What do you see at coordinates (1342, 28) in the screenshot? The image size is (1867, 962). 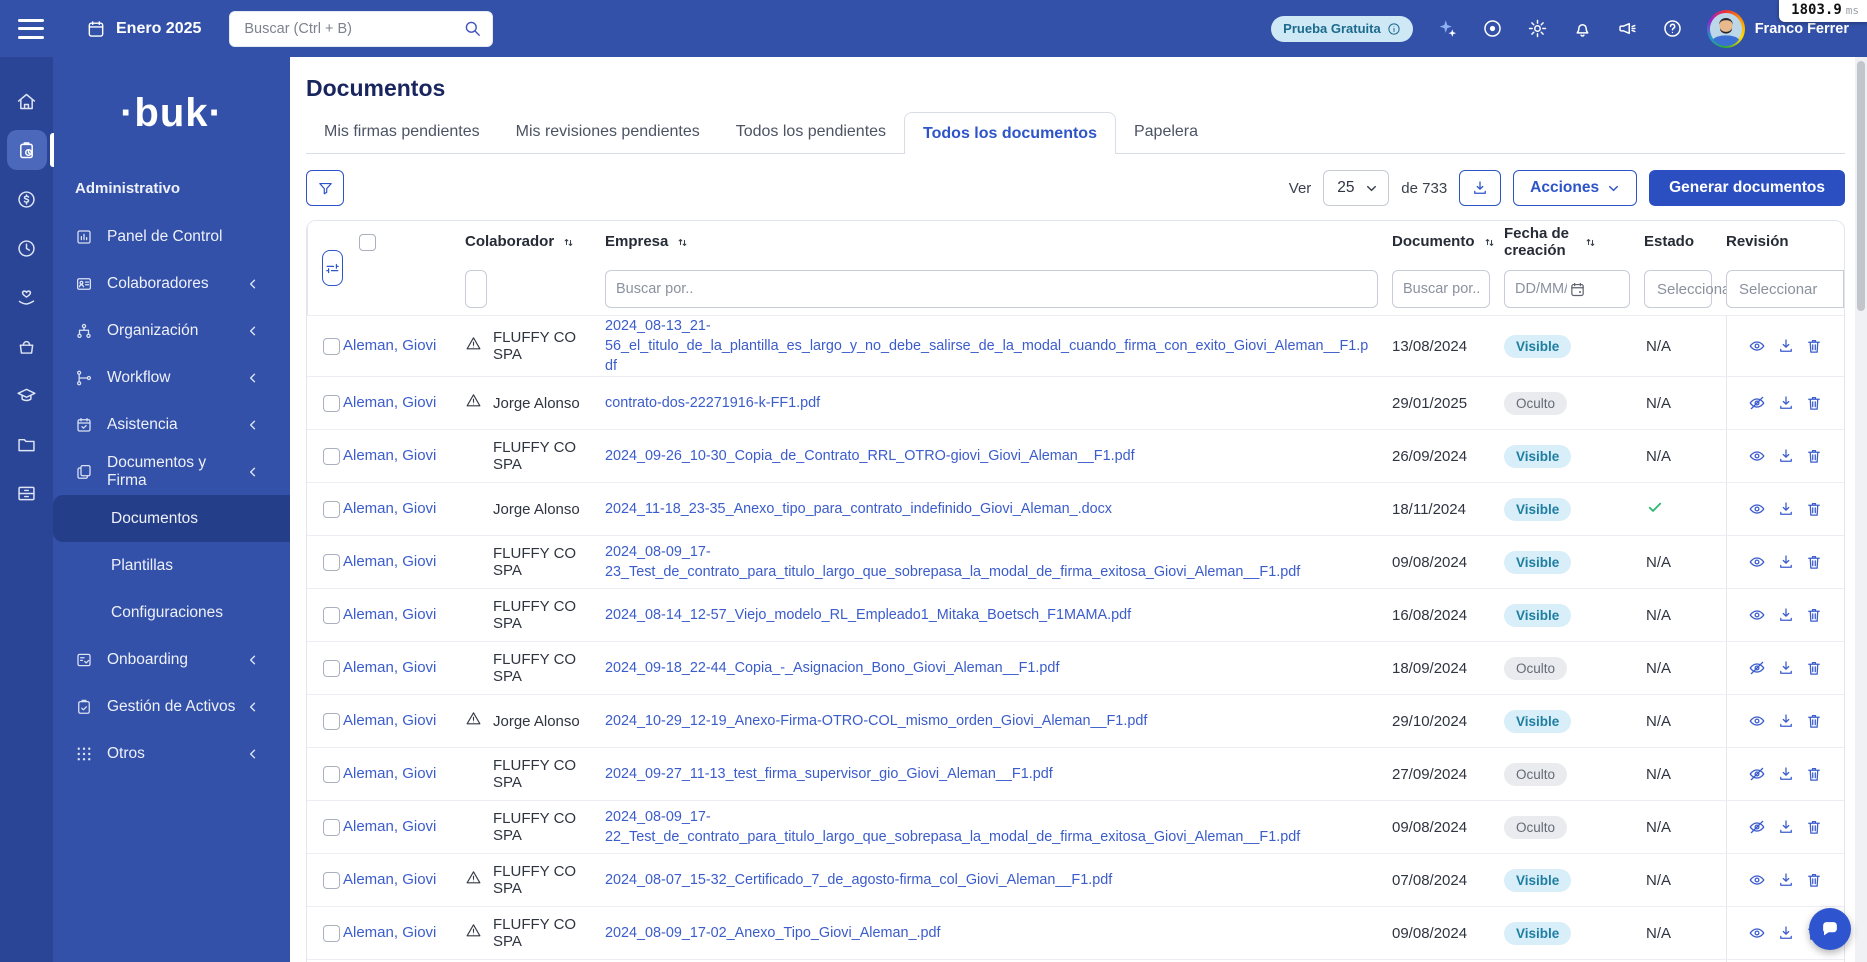 I see `trial-badge: Prueba Gratuita` at bounding box center [1342, 28].